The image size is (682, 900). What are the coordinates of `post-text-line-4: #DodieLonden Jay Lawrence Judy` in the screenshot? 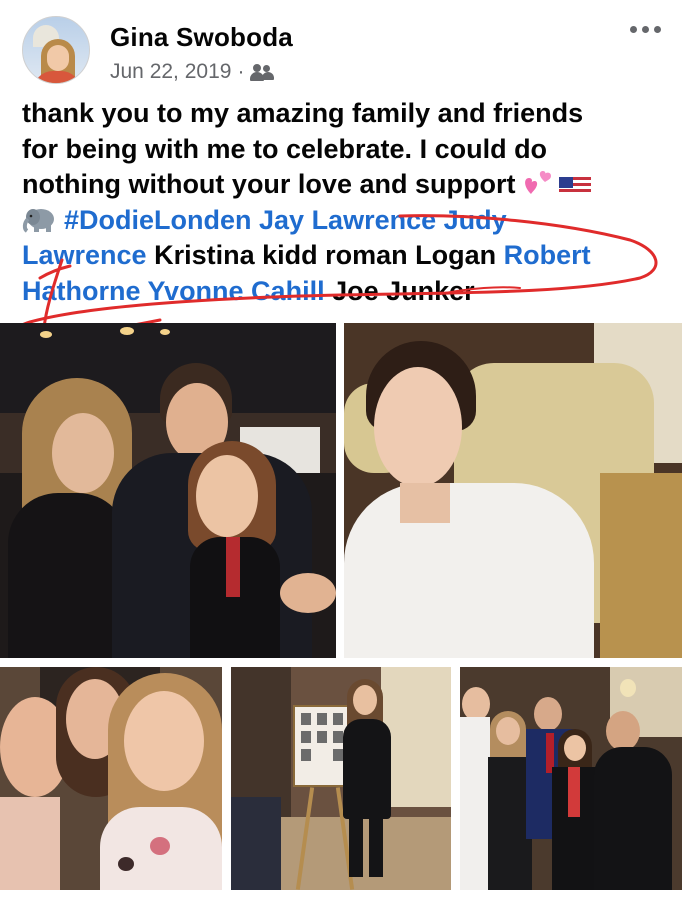 It's located at (342, 221).